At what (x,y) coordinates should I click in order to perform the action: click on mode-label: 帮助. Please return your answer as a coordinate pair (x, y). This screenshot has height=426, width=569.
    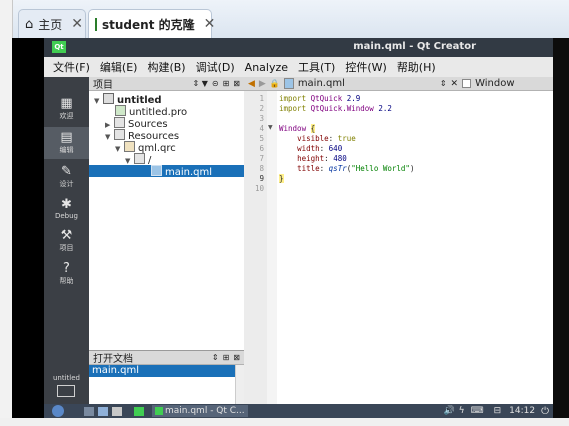
    Looking at the image, I should click on (66, 281).